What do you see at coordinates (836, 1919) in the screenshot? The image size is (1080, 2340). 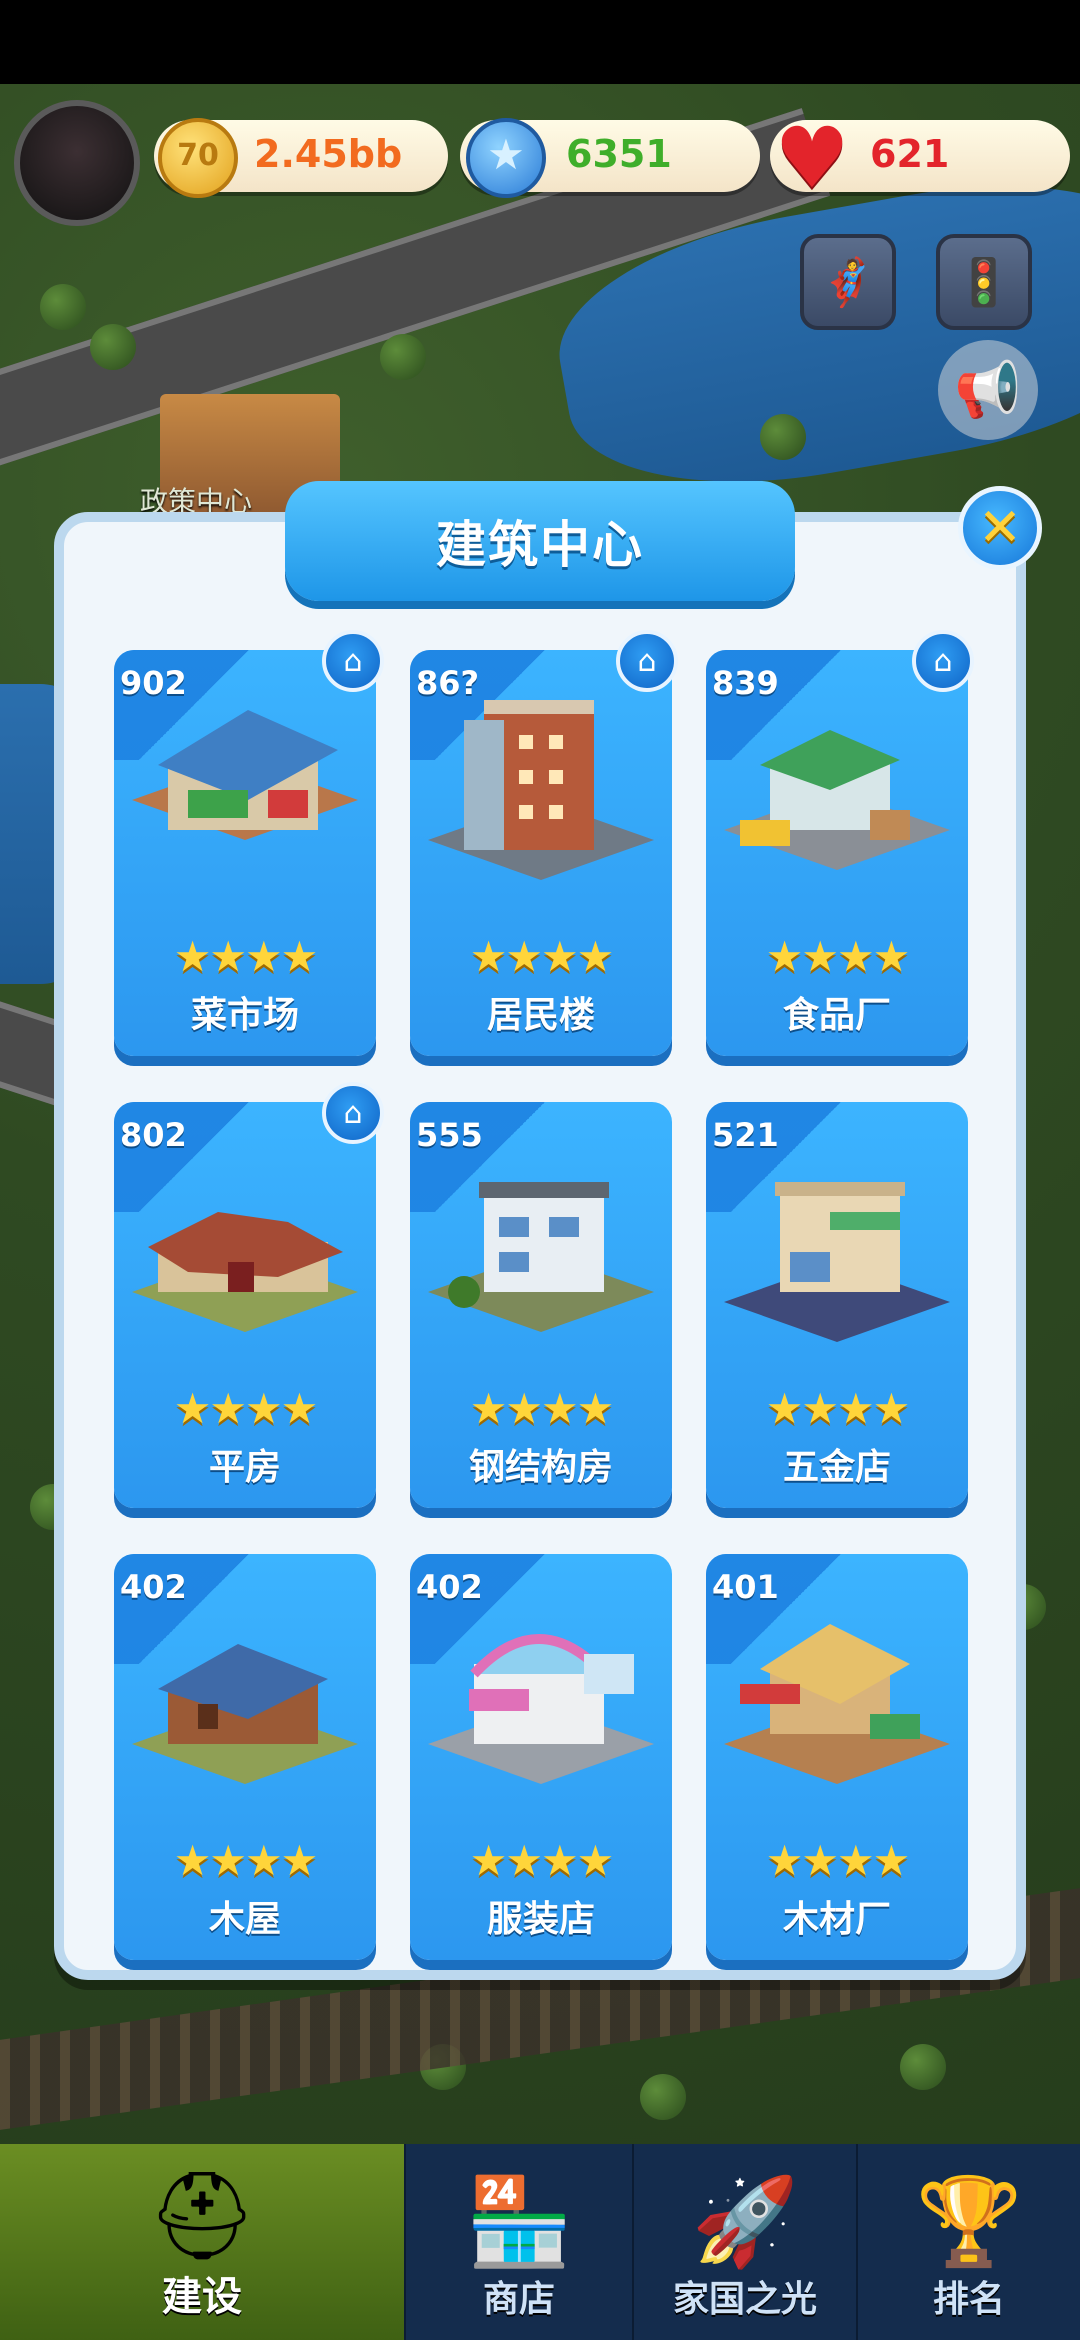 I see `building-name: 木材厂` at bounding box center [836, 1919].